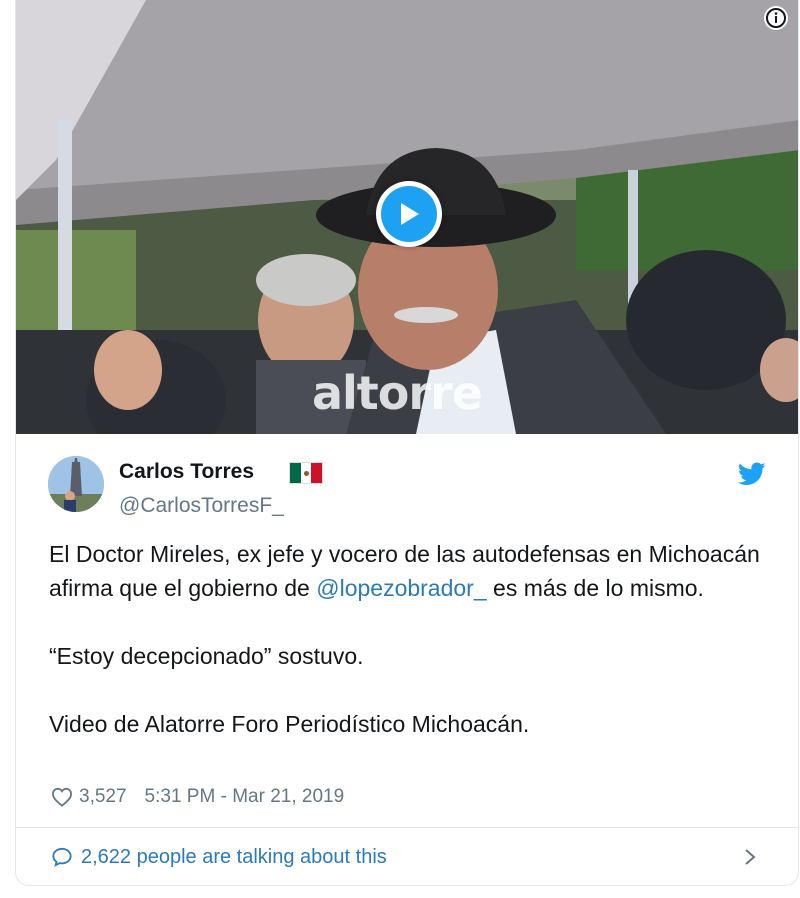 This screenshot has width=800, height=898. Describe the element at coordinates (201, 506) in the screenshot. I see `author-handle: @CarlosTorresF_` at that location.